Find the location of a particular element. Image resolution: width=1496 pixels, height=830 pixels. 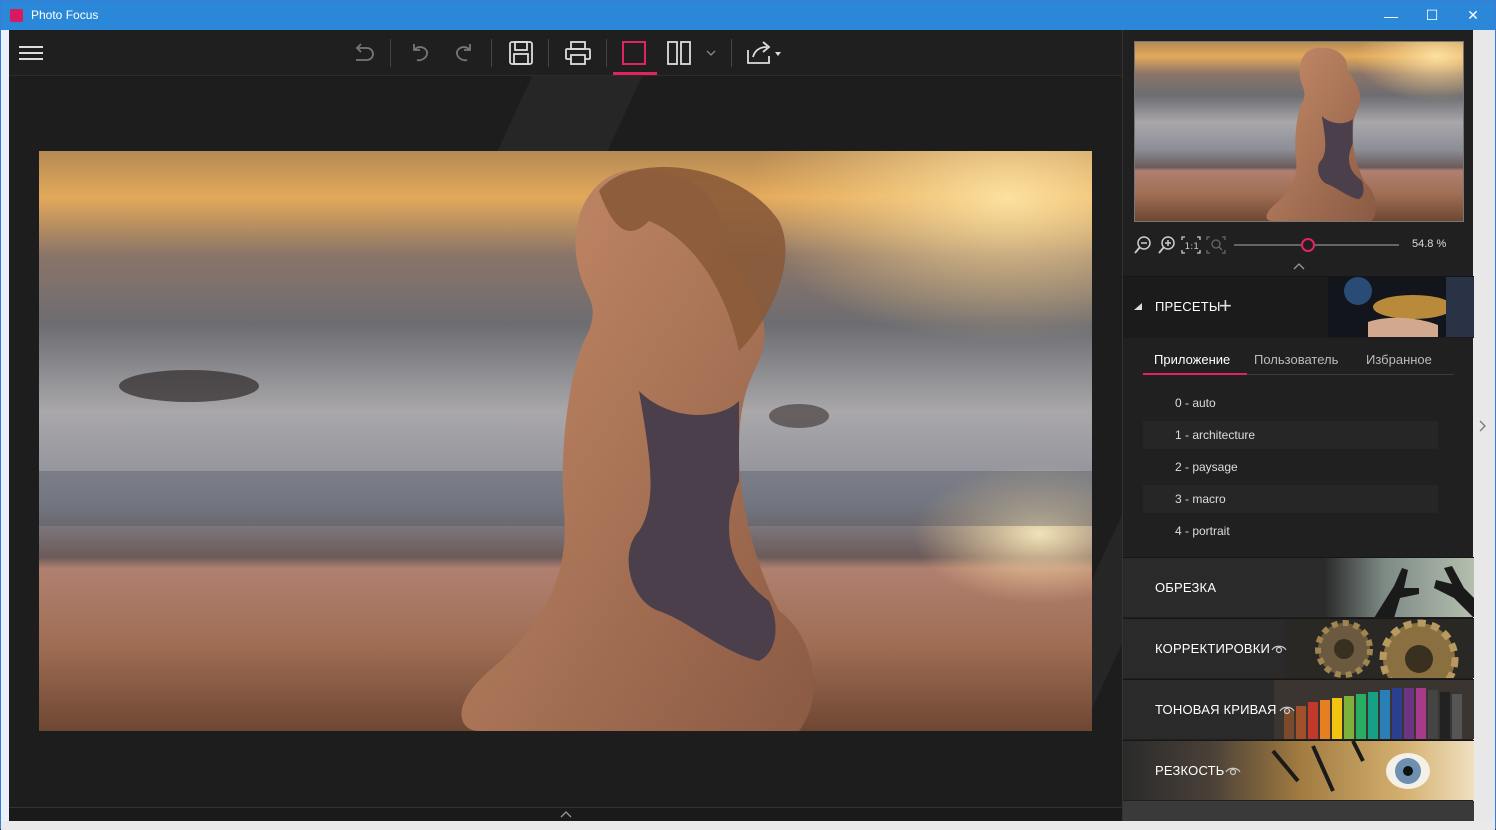

tab-favorites: Избранное is located at coordinates (1399, 359).